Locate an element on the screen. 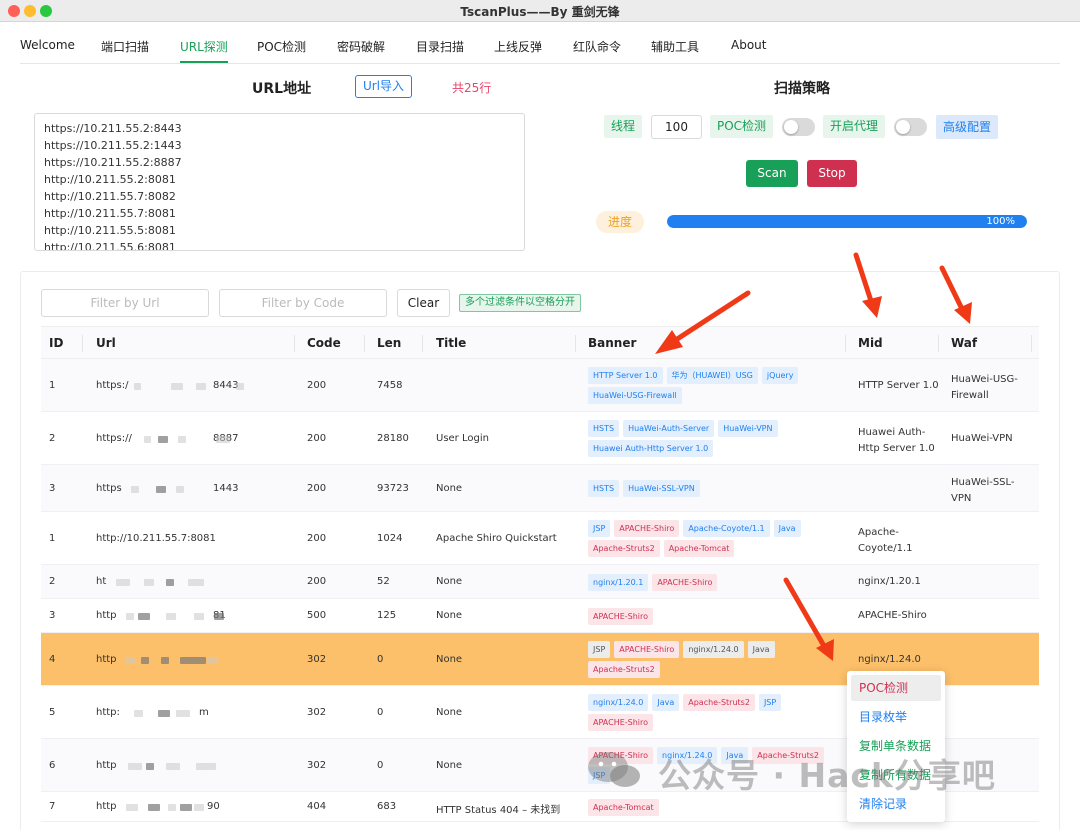 The width and height of the screenshot is (1080, 830). col-code: Code is located at coordinates (324, 343).